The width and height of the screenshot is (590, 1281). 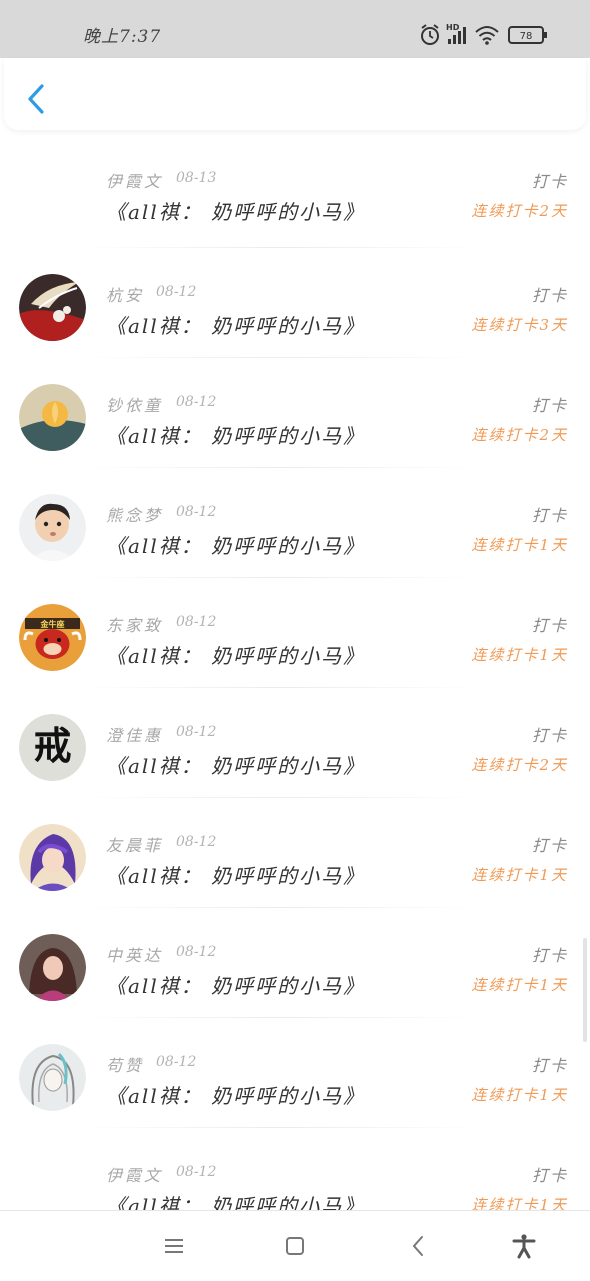 I want to click on system-navbar, so click(x=295, y=1245).